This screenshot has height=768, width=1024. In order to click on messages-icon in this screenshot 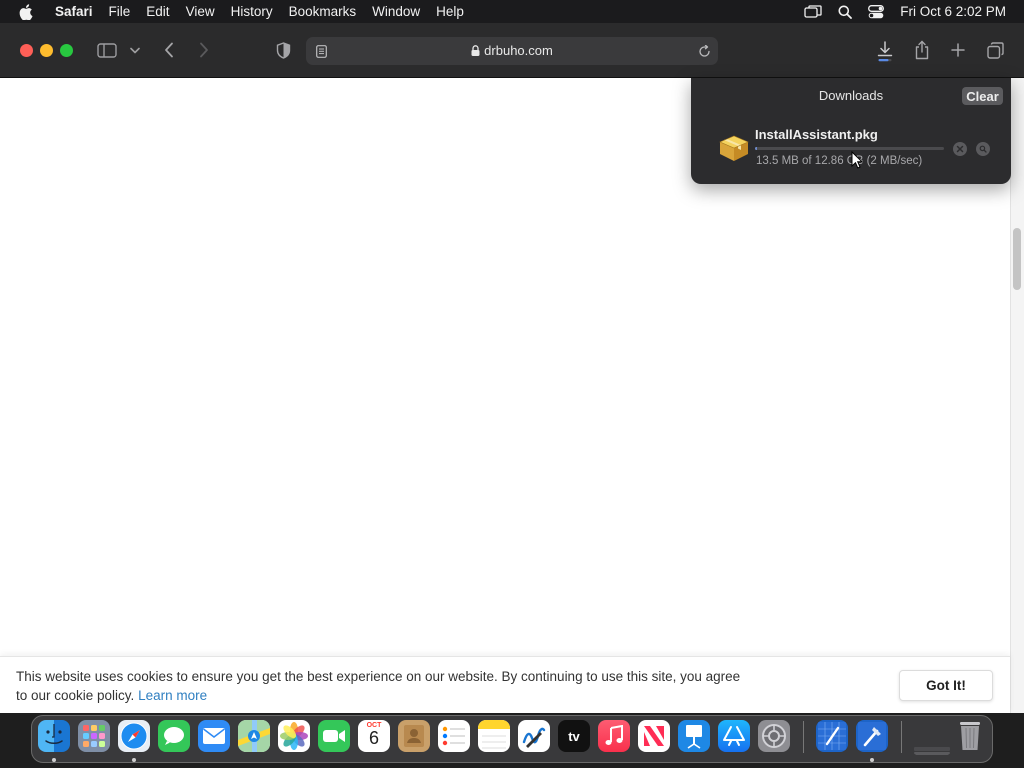, I will do `click(174, 736)`.